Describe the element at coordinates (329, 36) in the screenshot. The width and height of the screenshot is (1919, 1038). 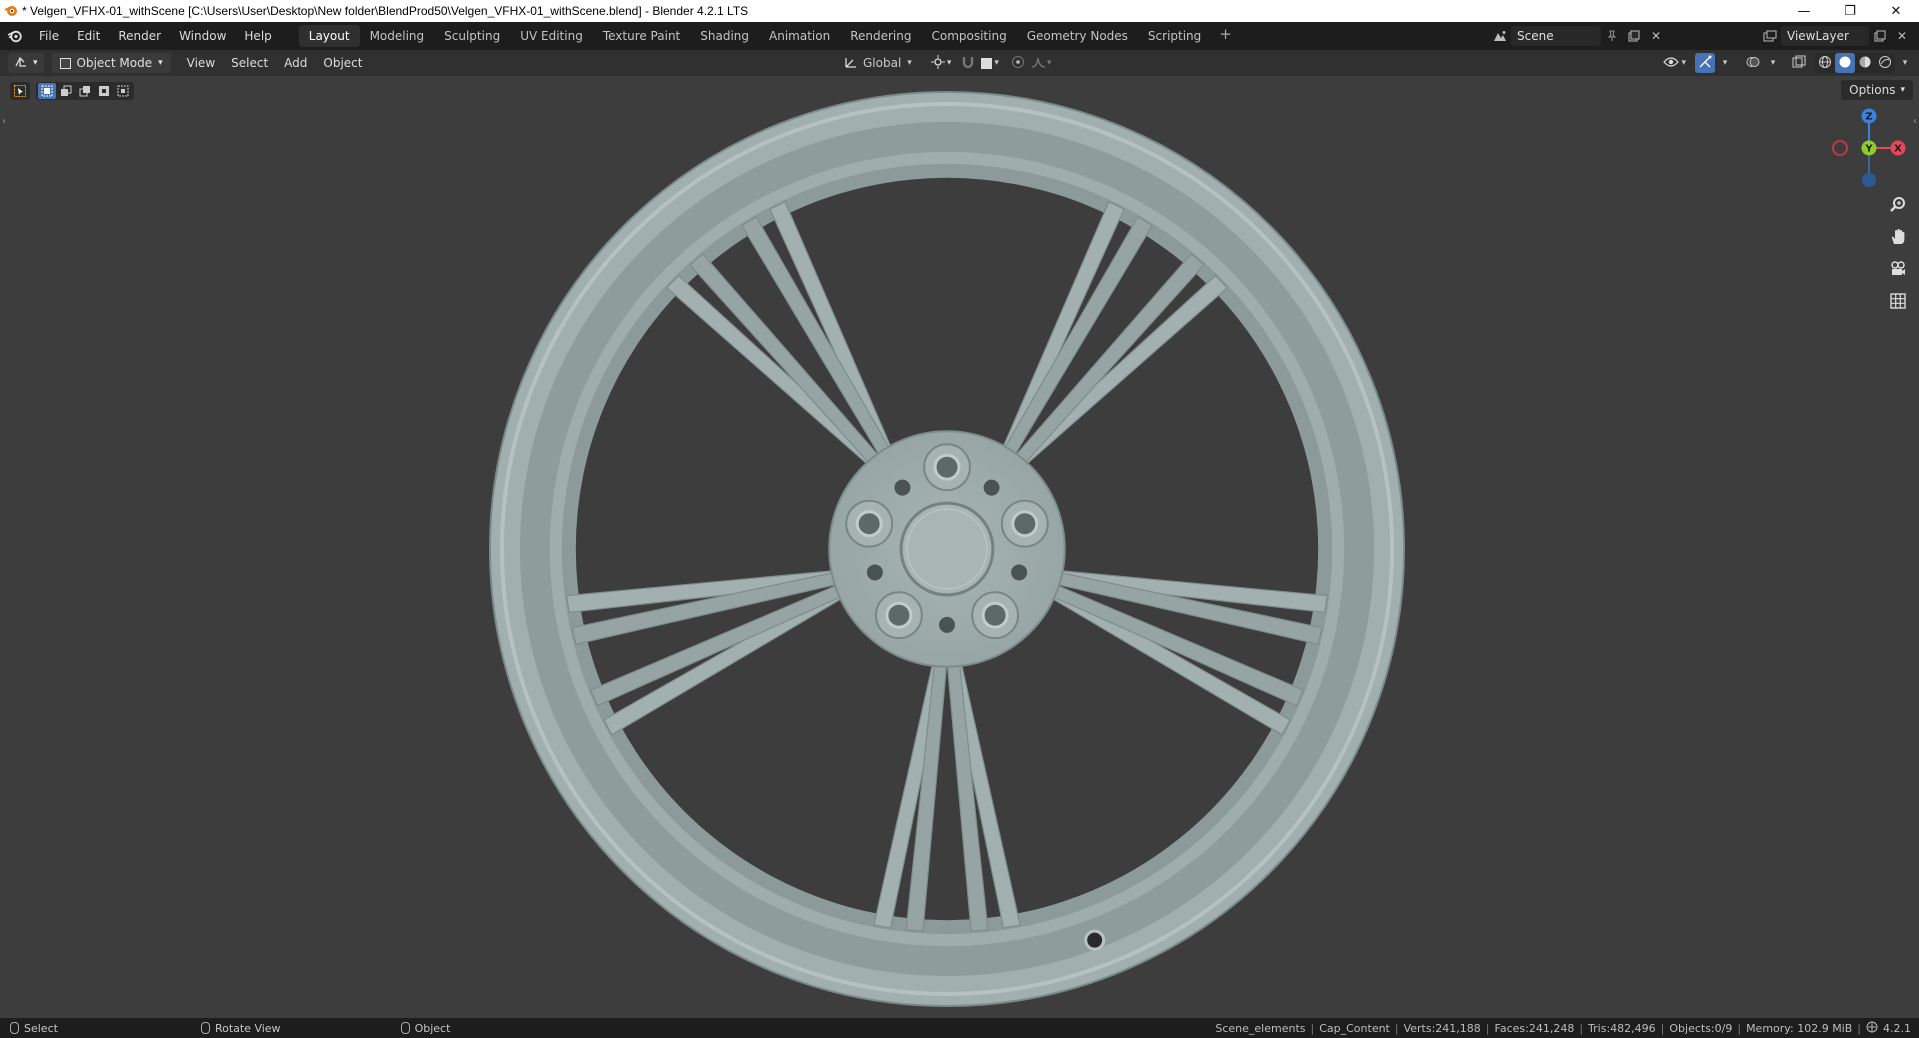
I see `tab-layout: Layout` at that location.